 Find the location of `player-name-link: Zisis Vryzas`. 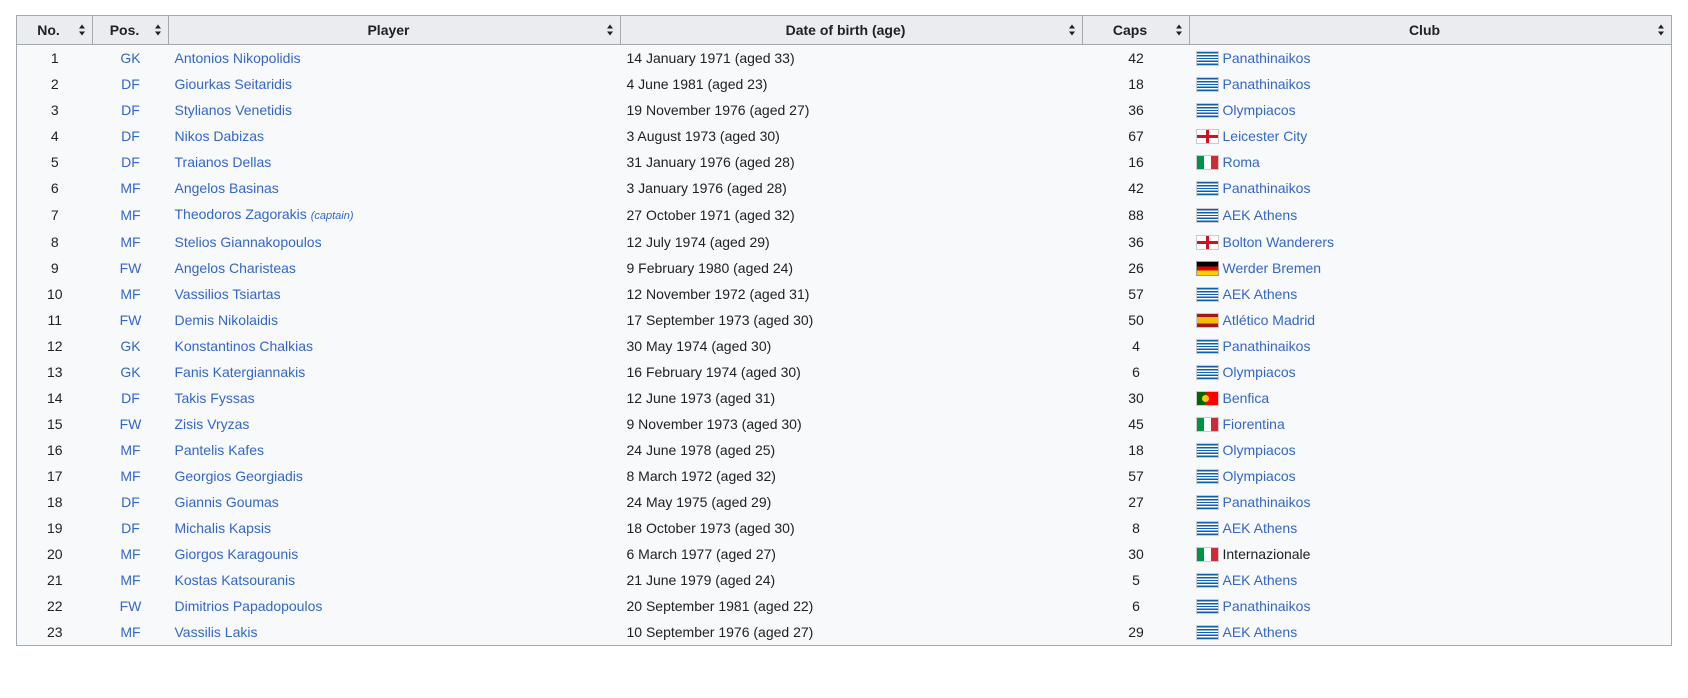

player-name-link: Zisis Vryzas is located at coordinates (212, 424).